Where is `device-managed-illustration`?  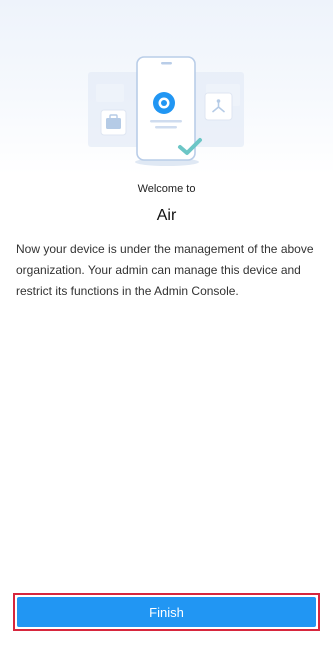
device-managed-illustration is located at coordinates (166, 111).